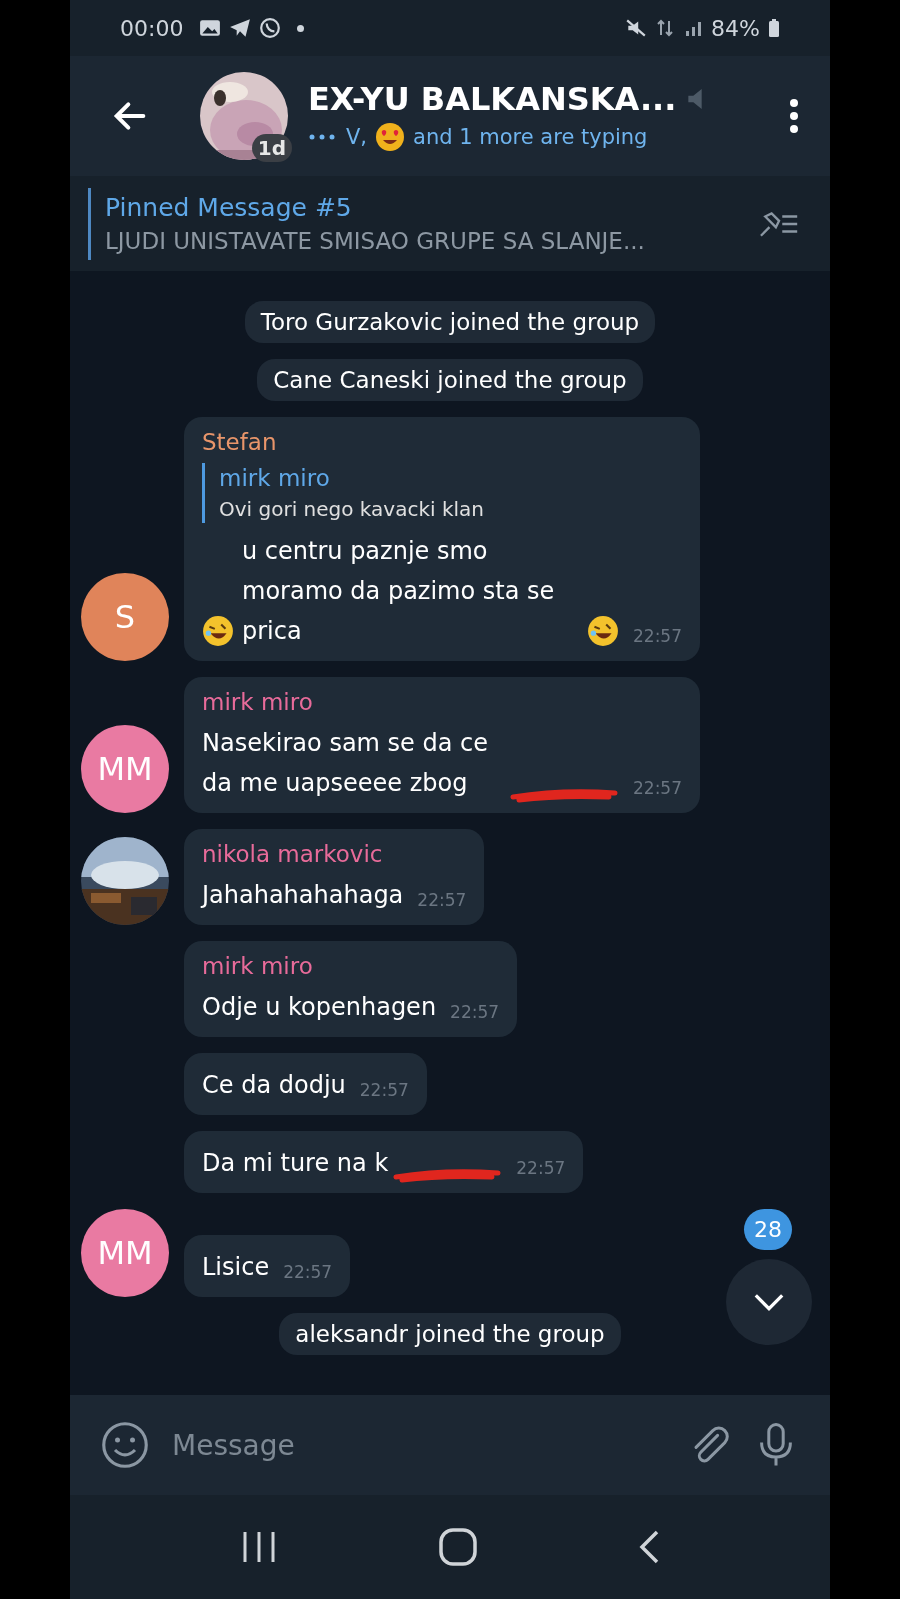 The width and height of the screenshot is (900, 1599). I want to click on notification-dot, so click(301, 28).